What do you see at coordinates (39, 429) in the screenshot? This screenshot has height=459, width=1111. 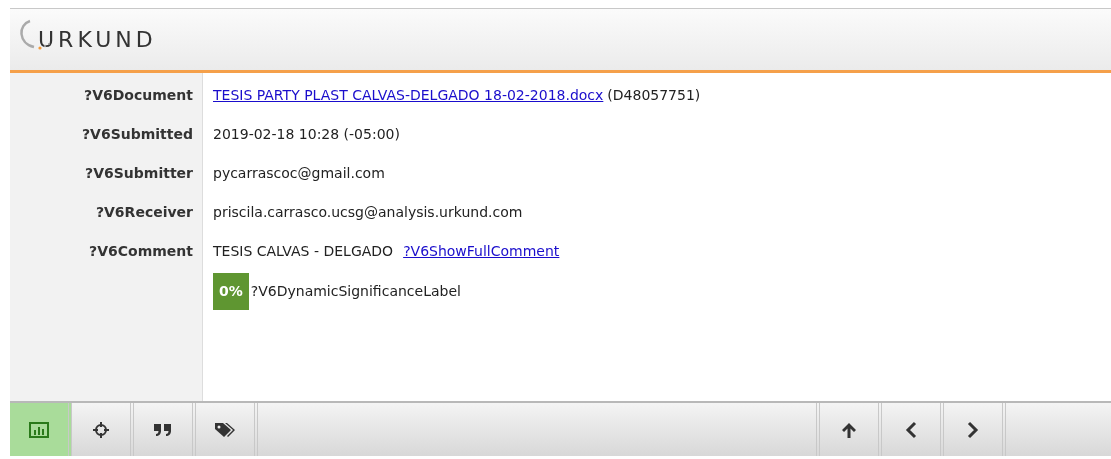 I see `bar-chart-icon` at bounding box center [39, 429].